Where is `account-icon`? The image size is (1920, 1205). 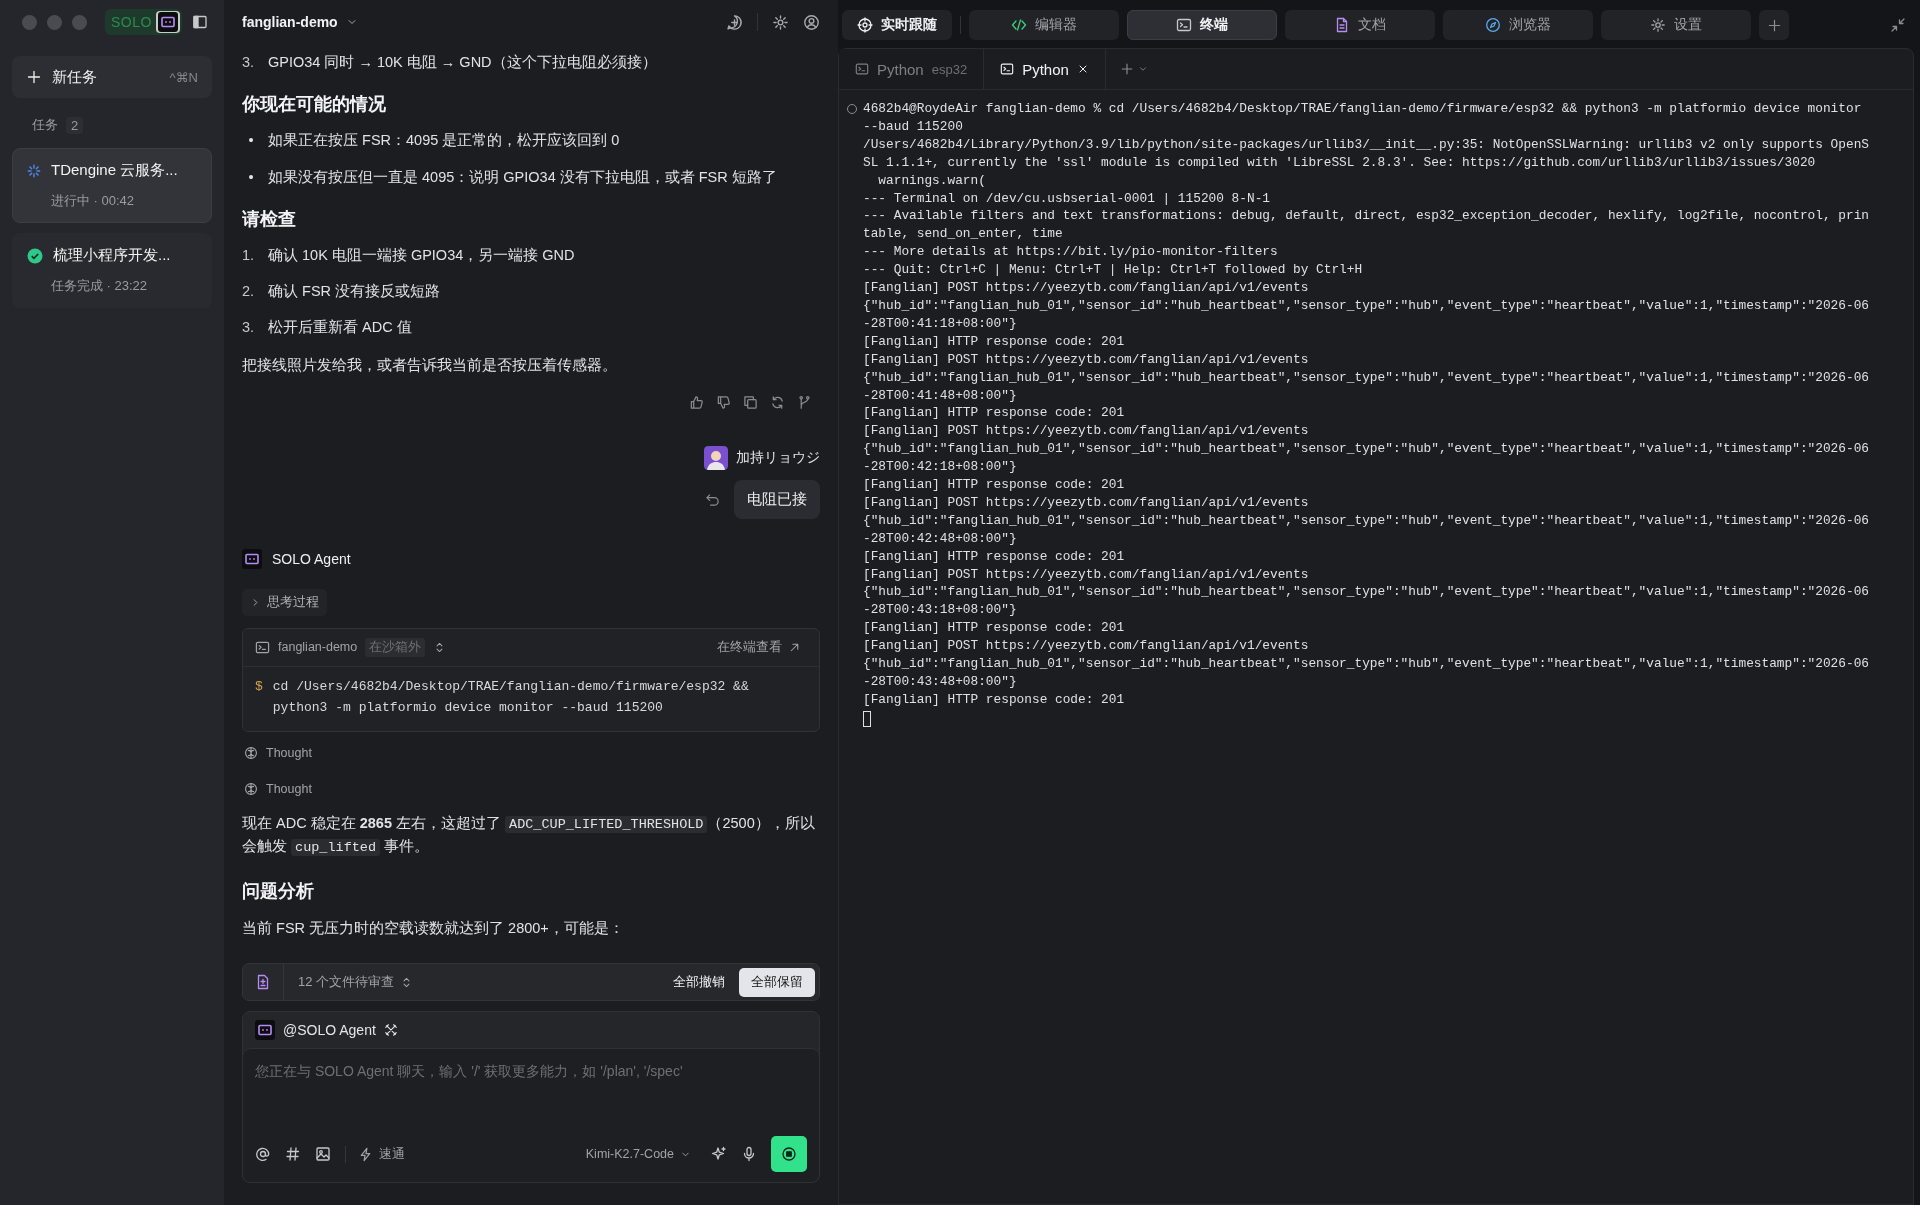
account-icon is located at coordinates (811, 22).